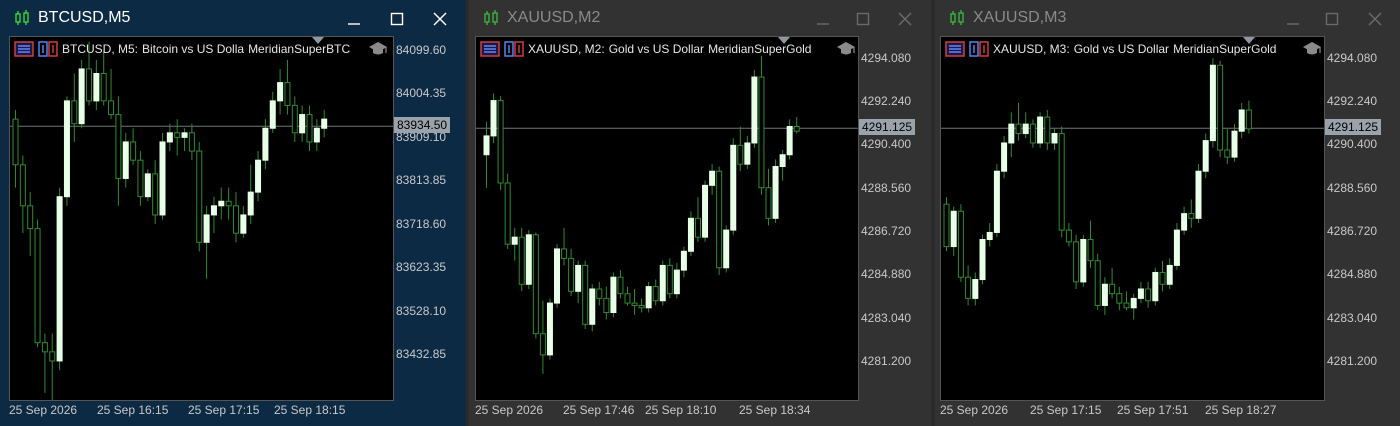  What do you see at coordinates (775, 410) in the screenshot?
I see `time-tick-label: 25 Sep 18:34` at bounding box center [775, 410].